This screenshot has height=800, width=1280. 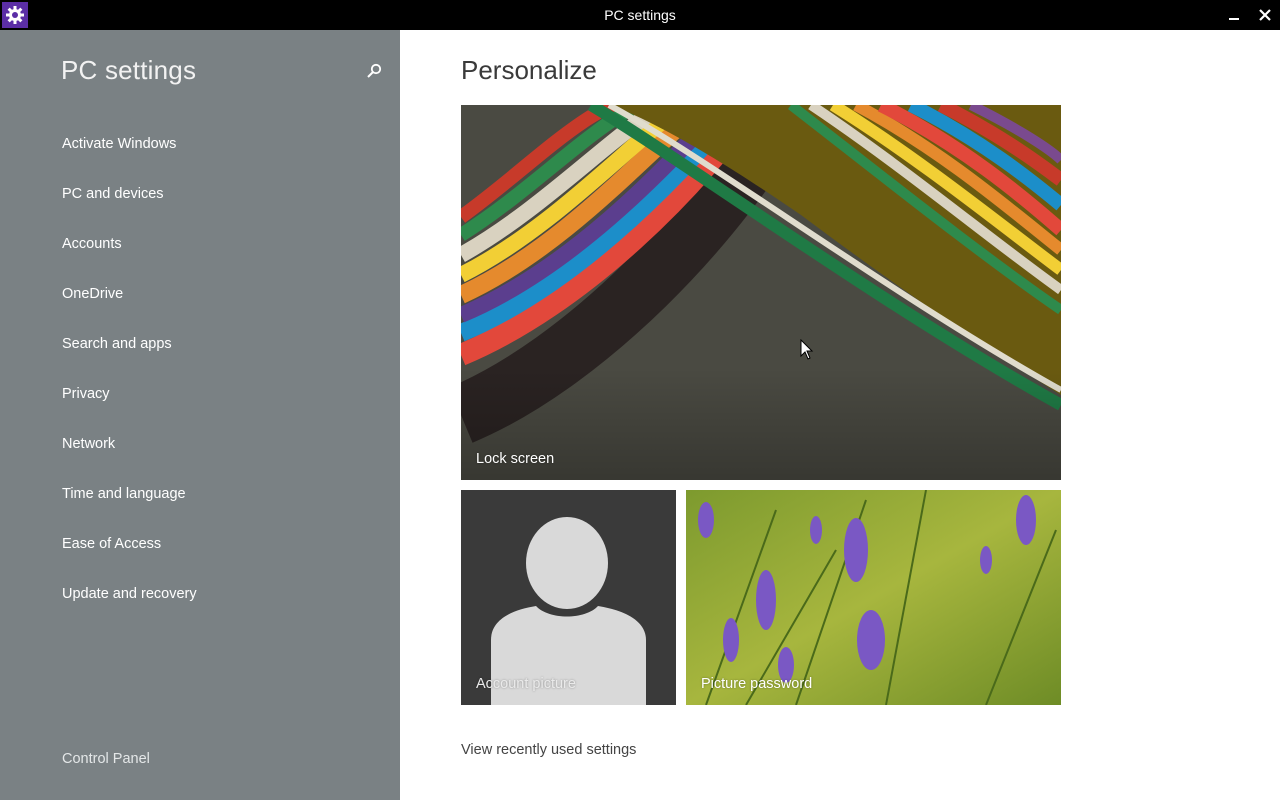 I want to click on picture-password-tile: Picture password, so click(x=873, y=597).